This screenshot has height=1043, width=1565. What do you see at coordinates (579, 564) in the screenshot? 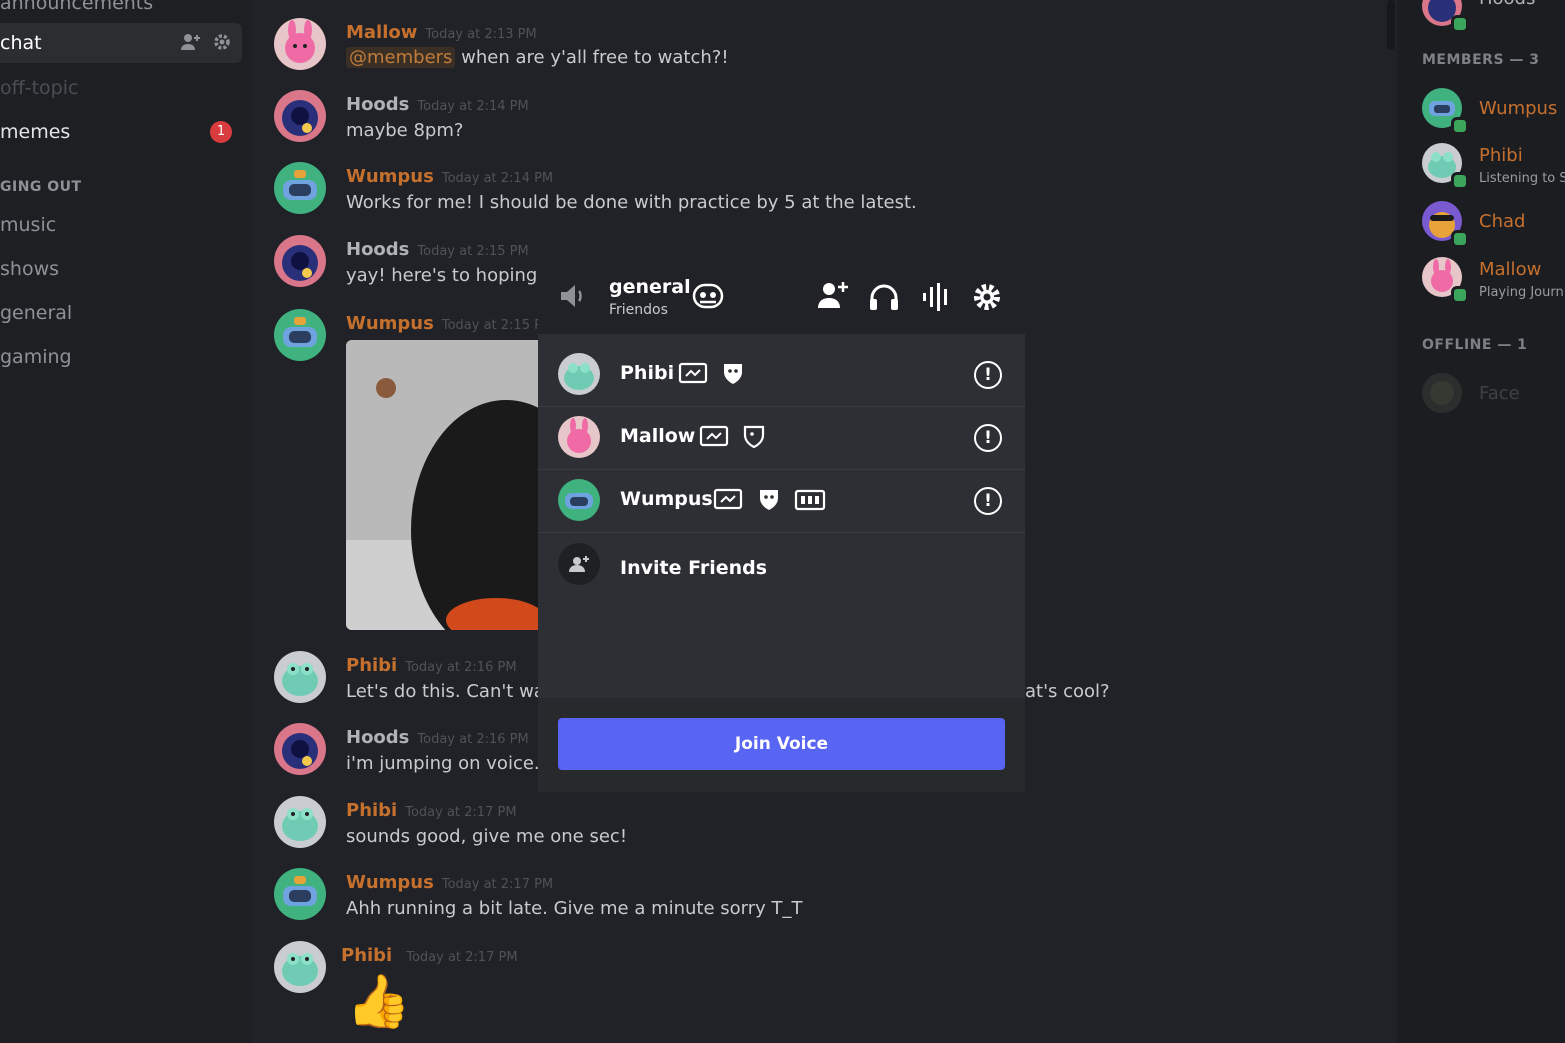
I see `invite-icon` at bounding box center [579, 564].